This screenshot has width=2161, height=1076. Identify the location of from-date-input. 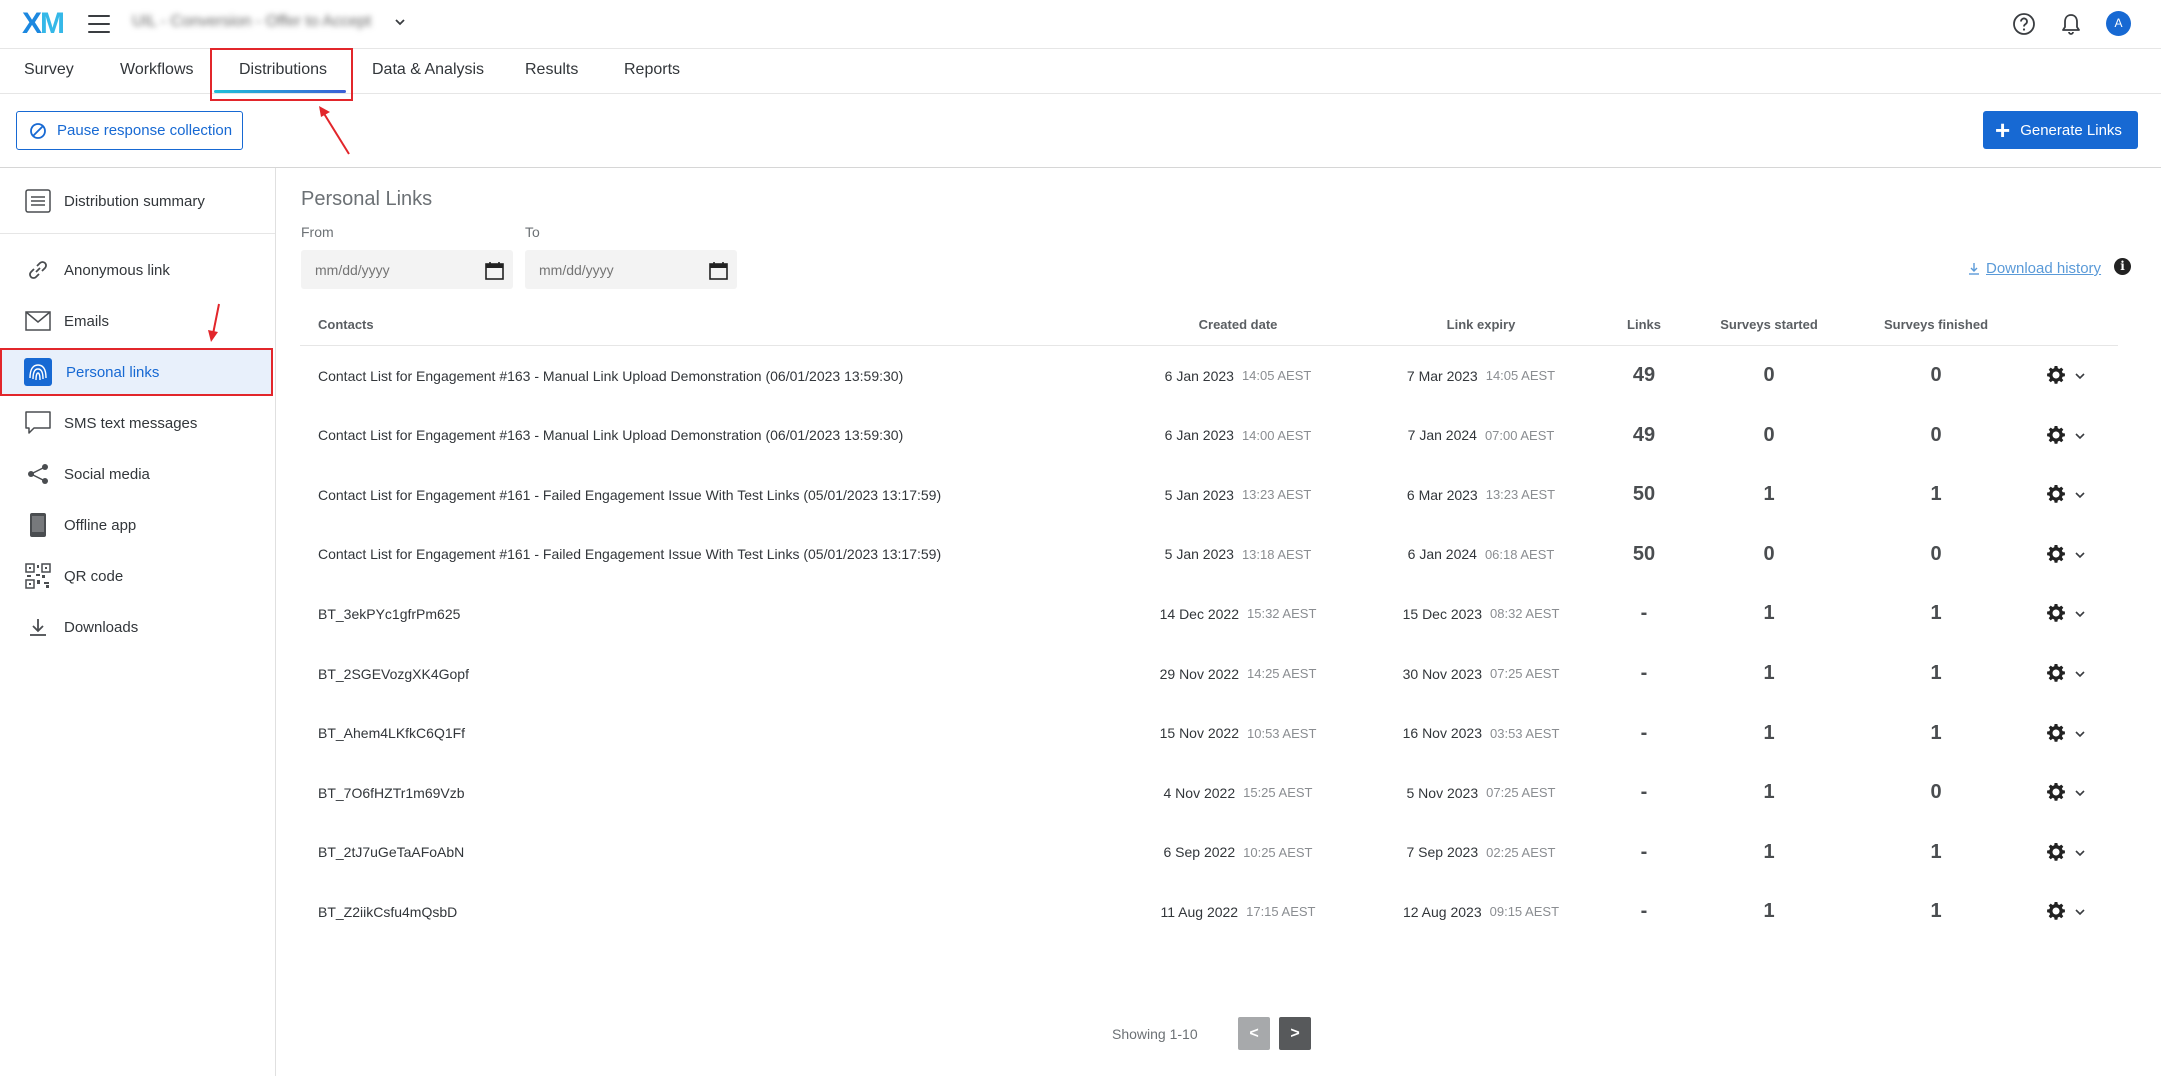
(407, 269).